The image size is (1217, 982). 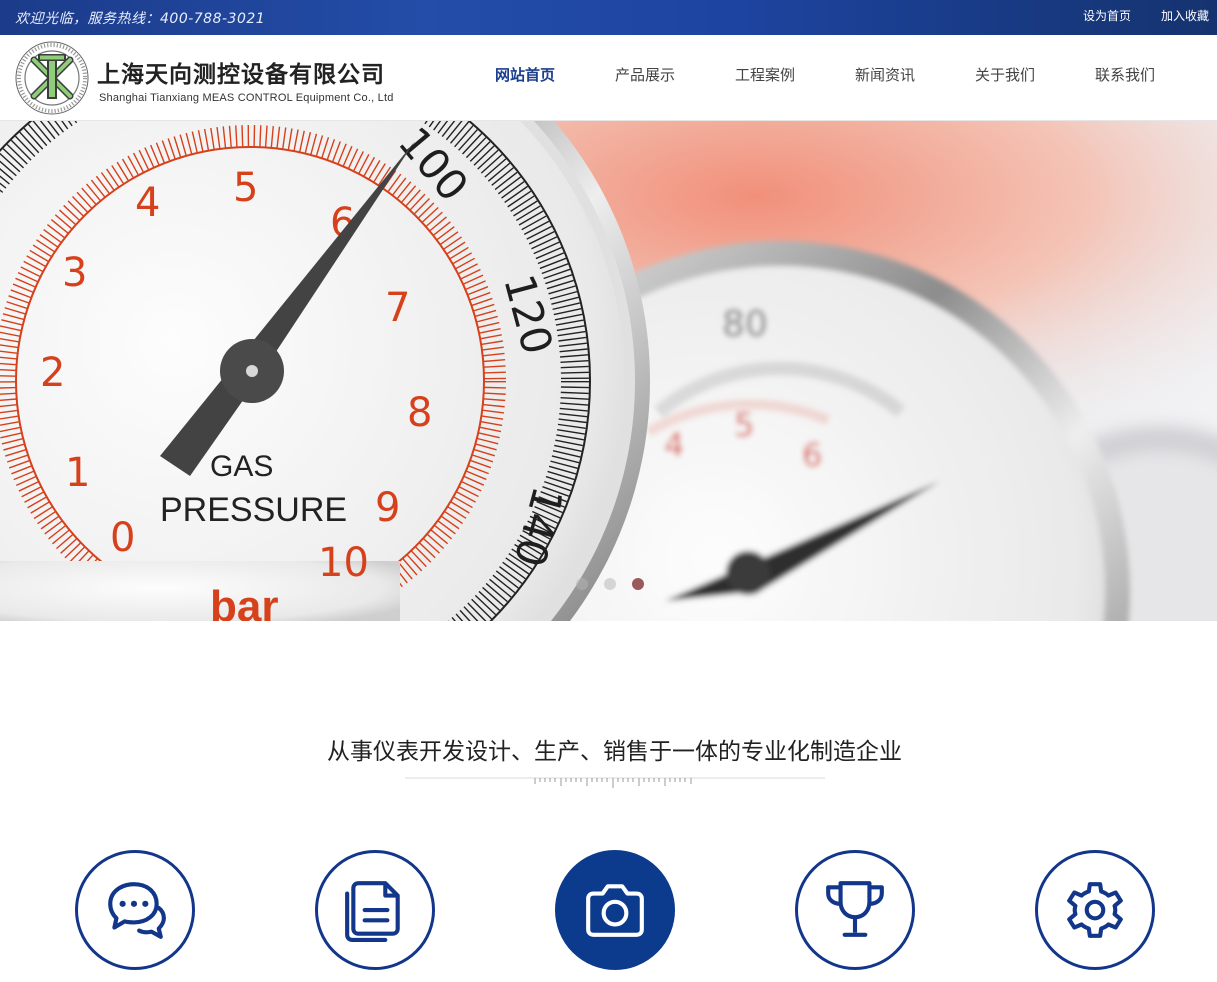 I want to click on nav-about: 关于我们, so click(x=1005, y=74).